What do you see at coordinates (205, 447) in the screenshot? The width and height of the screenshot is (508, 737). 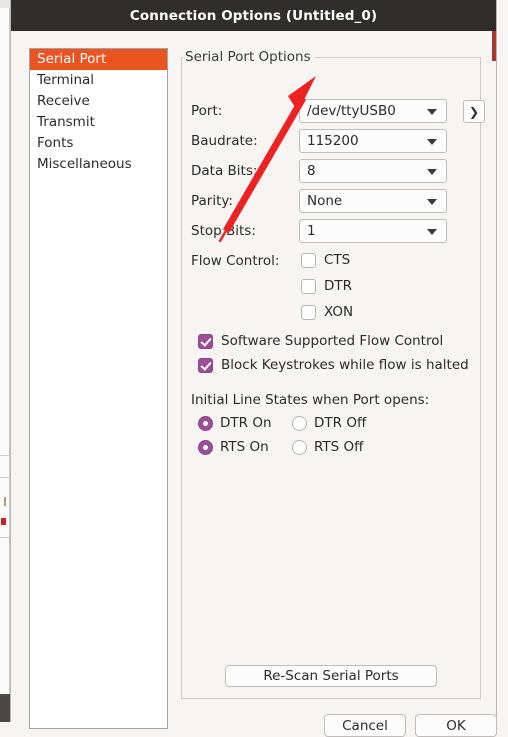 I see `rts-on-radio` at bounding box center [205, 447].